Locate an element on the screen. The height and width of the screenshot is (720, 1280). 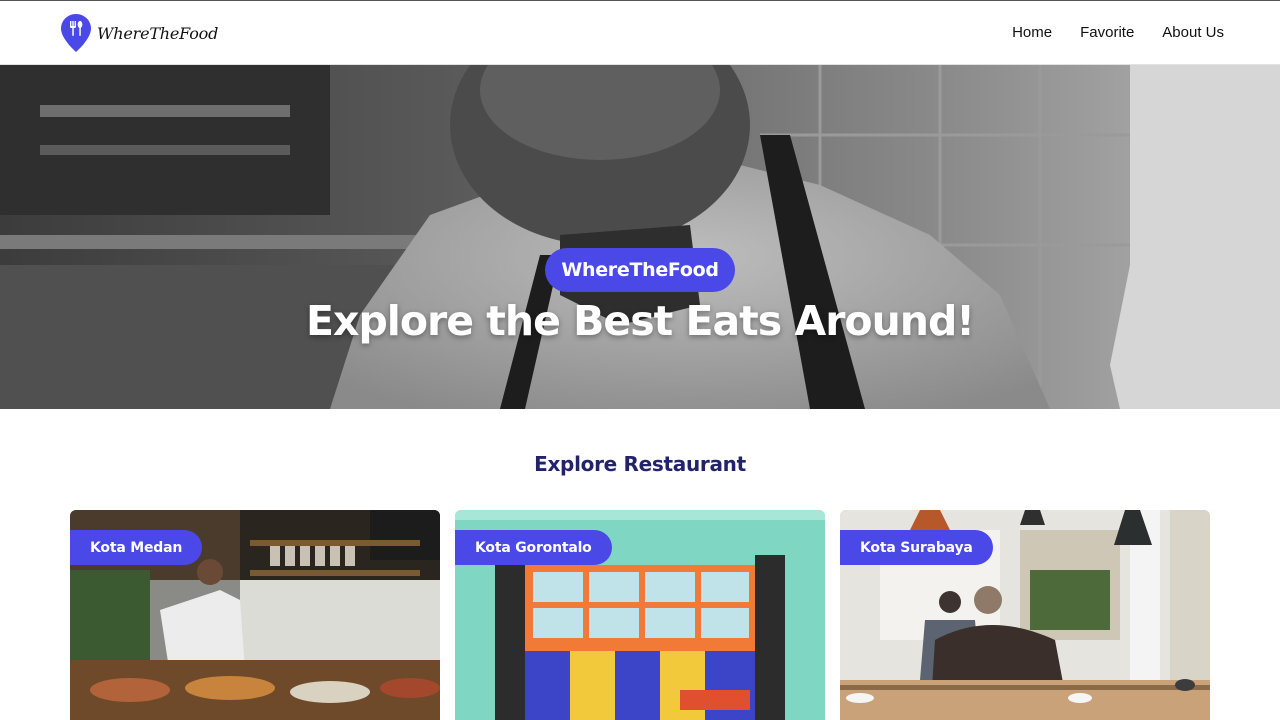
card-city-badge: Kota Surabaya is located at coordinates (916, 547).